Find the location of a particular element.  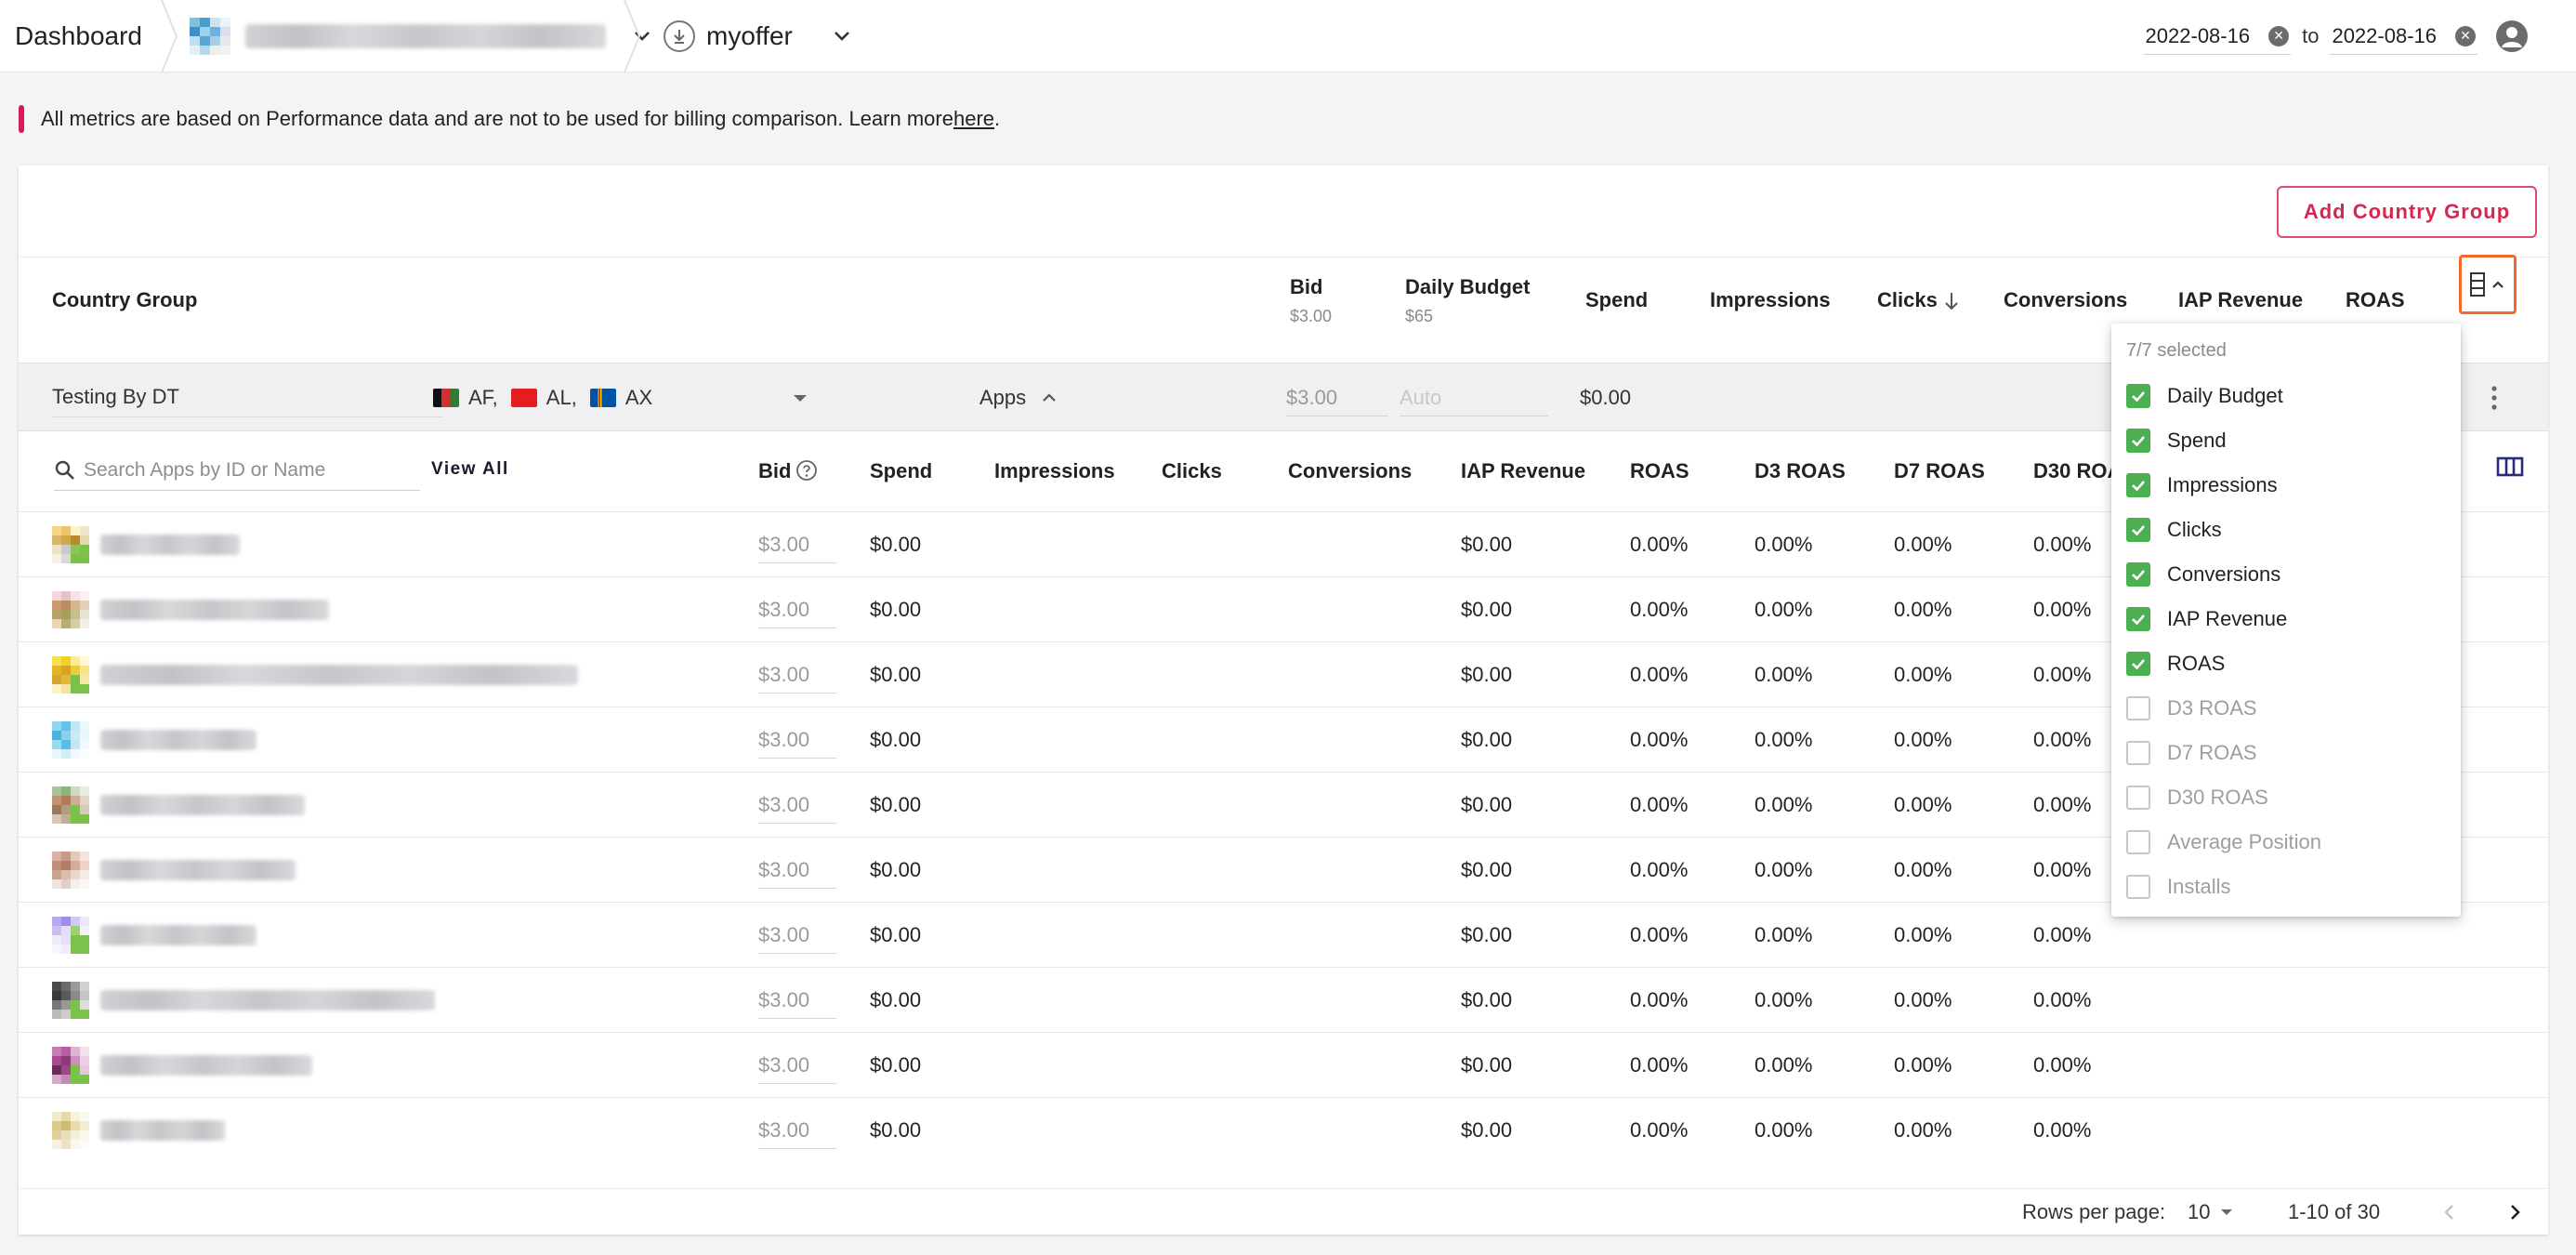

column-option-iap-revenue: IAP Revenue is located at coordinates (2206, 619).